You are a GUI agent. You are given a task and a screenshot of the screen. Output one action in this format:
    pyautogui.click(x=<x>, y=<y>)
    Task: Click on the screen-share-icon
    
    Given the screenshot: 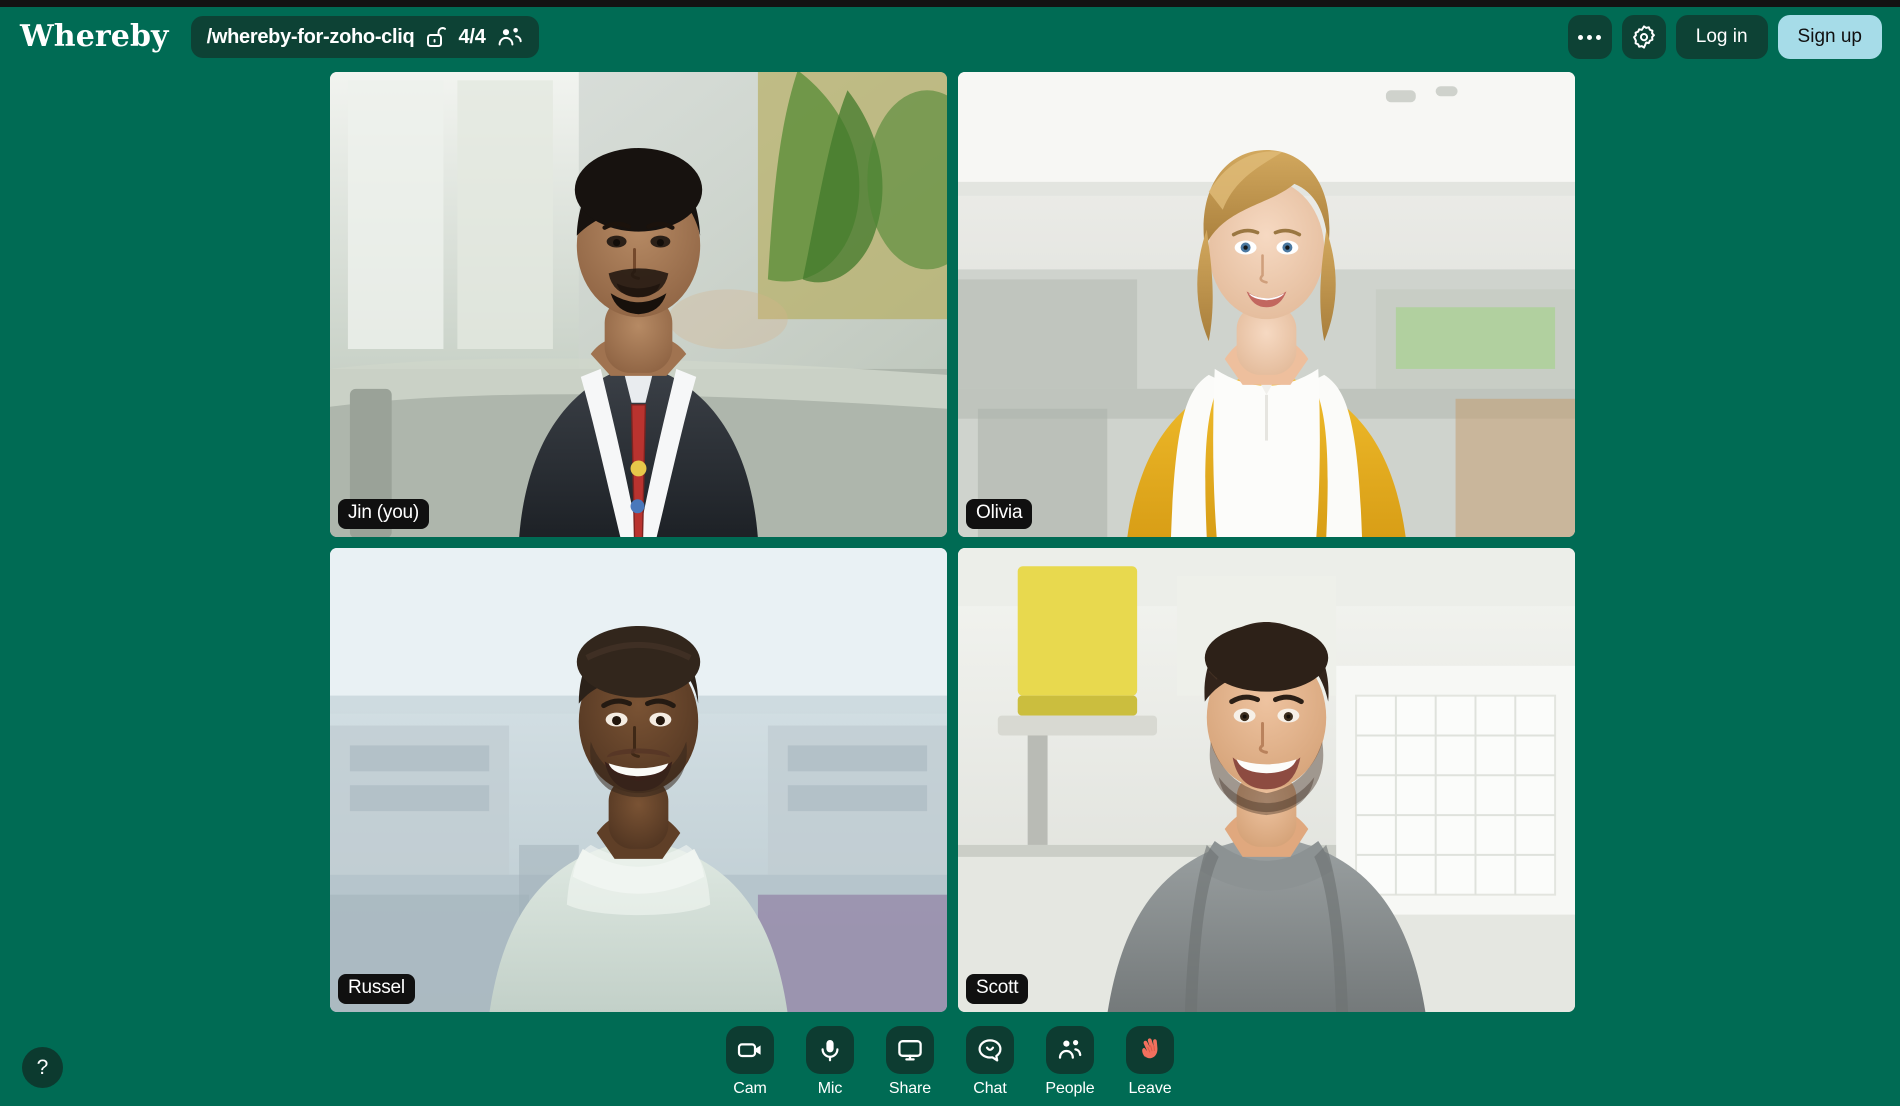 What is the action you would take?
    pyautogui.click(x=910, y=1050)
    